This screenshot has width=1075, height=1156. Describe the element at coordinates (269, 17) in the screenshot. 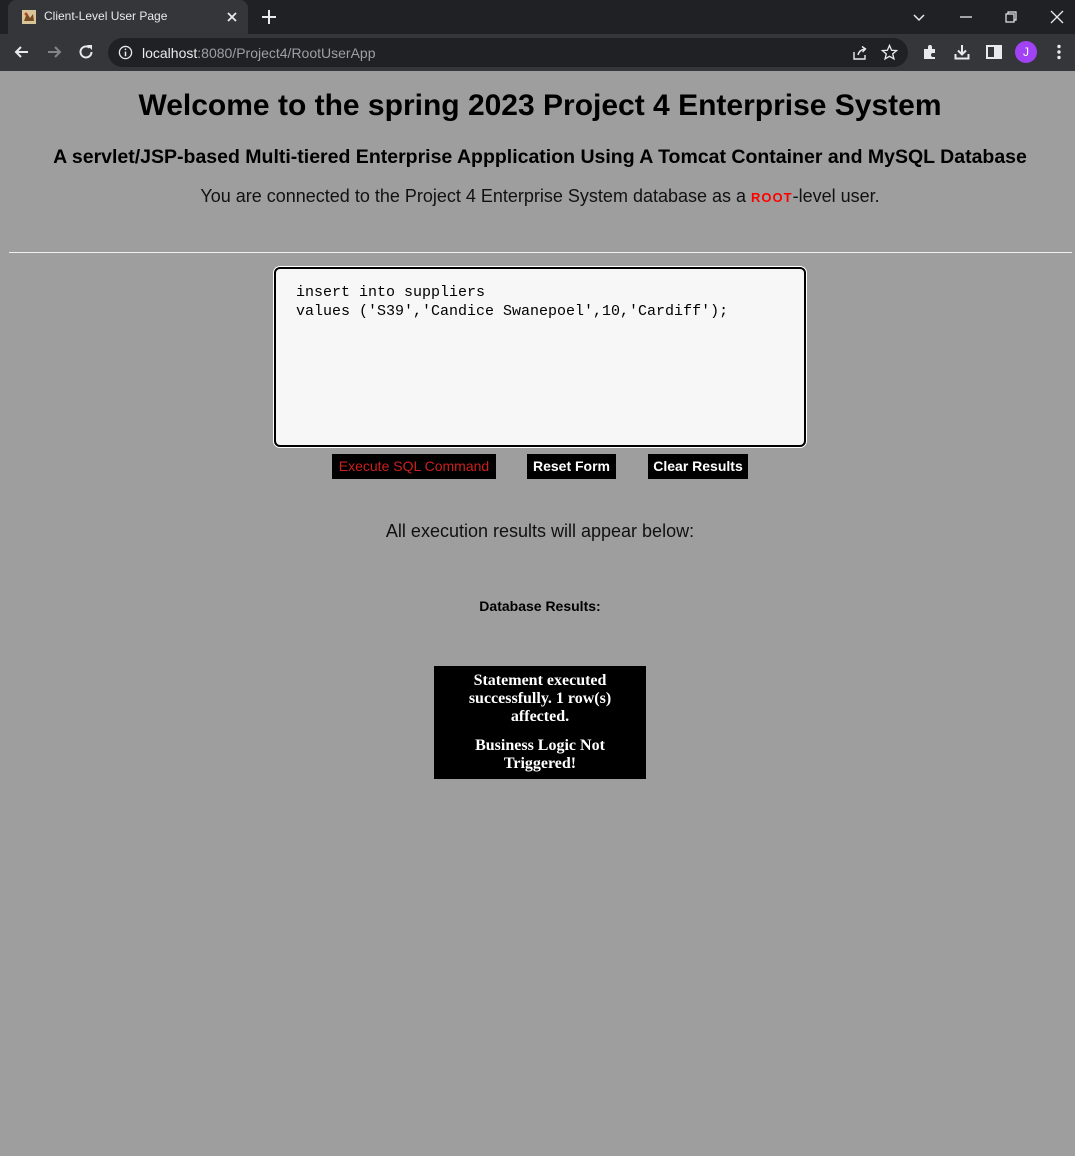

I see `plus-icon` at that location.